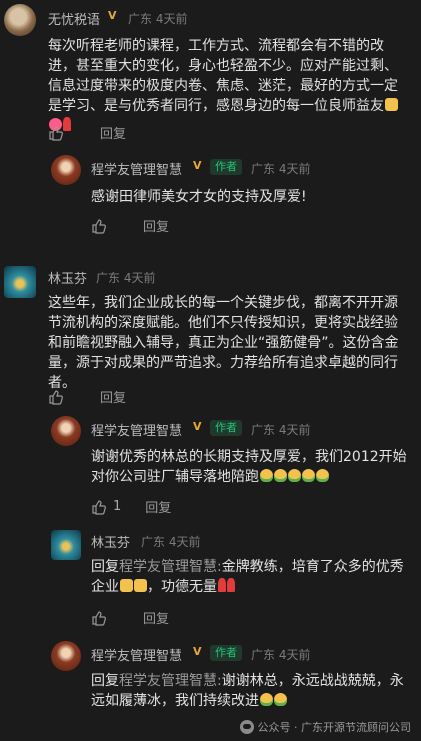 This screenshot has height=741, width=421. What do you see at coordinates (246, 727) in the screenshot?
I see `wechat-icon` at bounding box center [246, 727].